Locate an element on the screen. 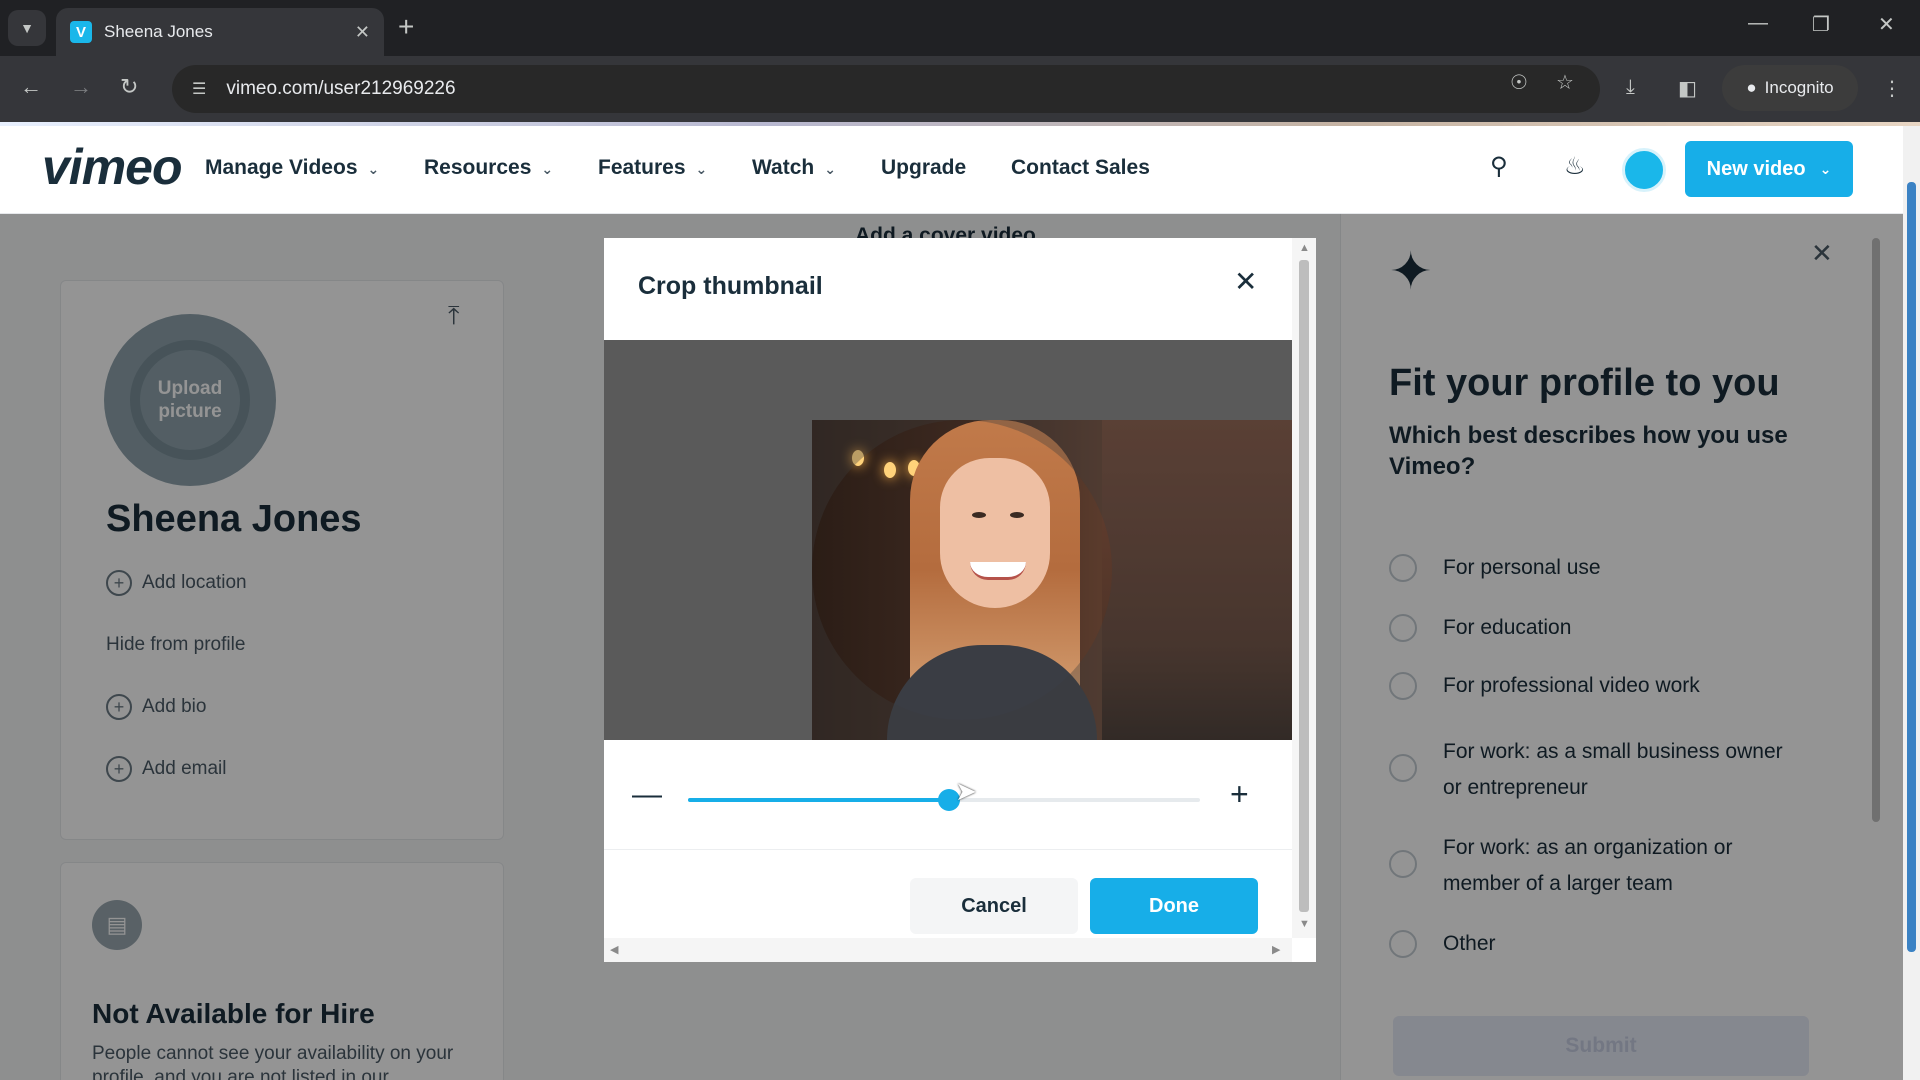  menu-resources: Resources ⌄ is located at coordinates (488, 168).